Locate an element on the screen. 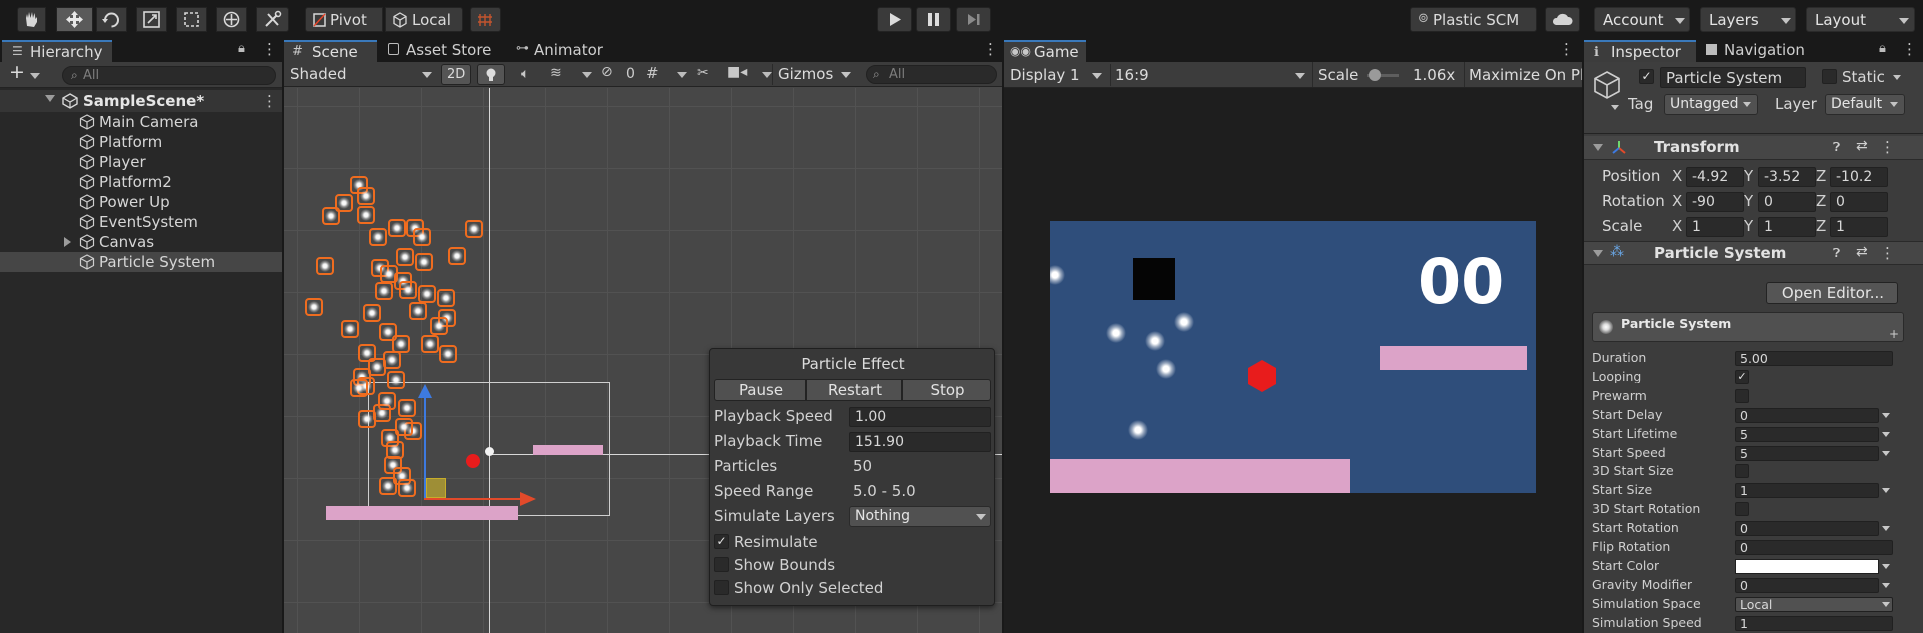 The image size is (1923, 633). tag-dropdown: Untagged is located at coordinates (1711, 104).